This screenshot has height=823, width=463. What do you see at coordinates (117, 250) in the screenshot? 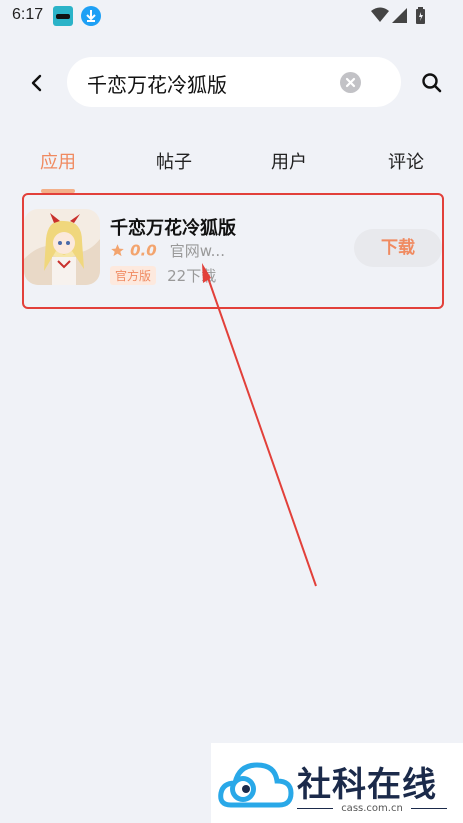
I see `star-icon` at bounding box center [117, 250].